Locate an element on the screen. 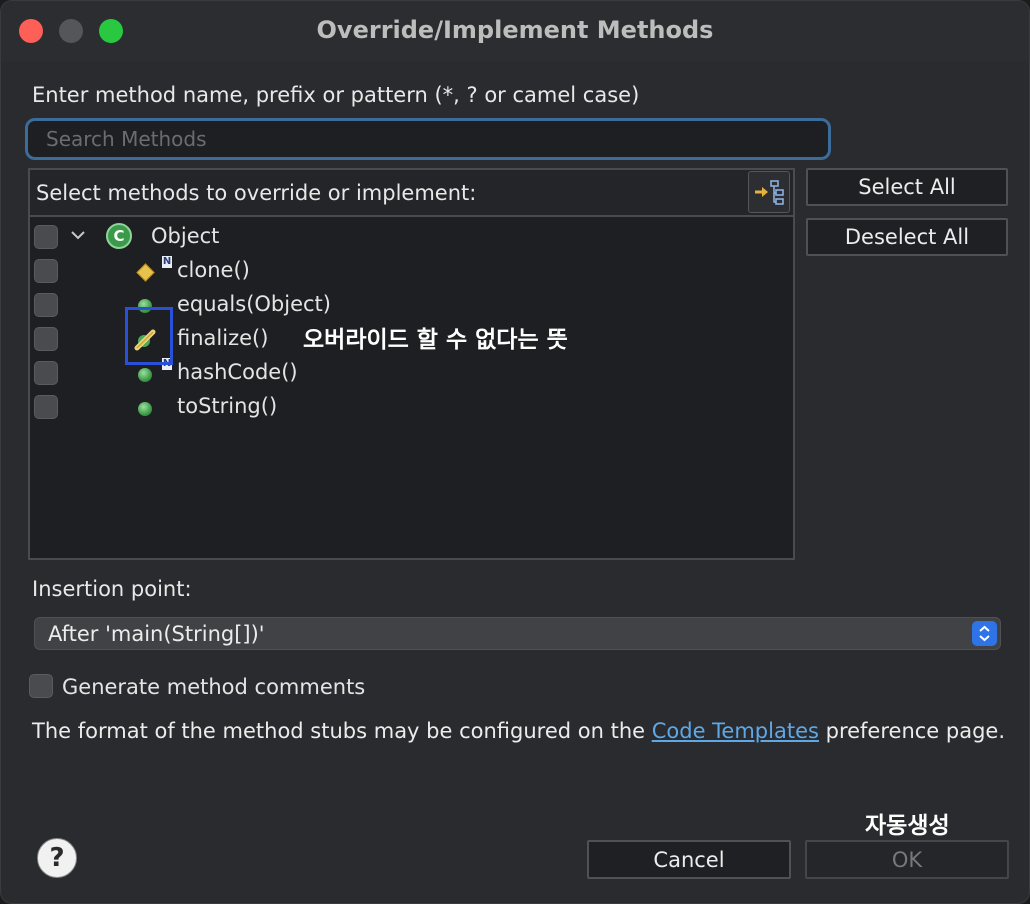 The width and height of the screenshot is (1030, 904). method-label-finalize: finalize() is located at coordinates (223, 338).